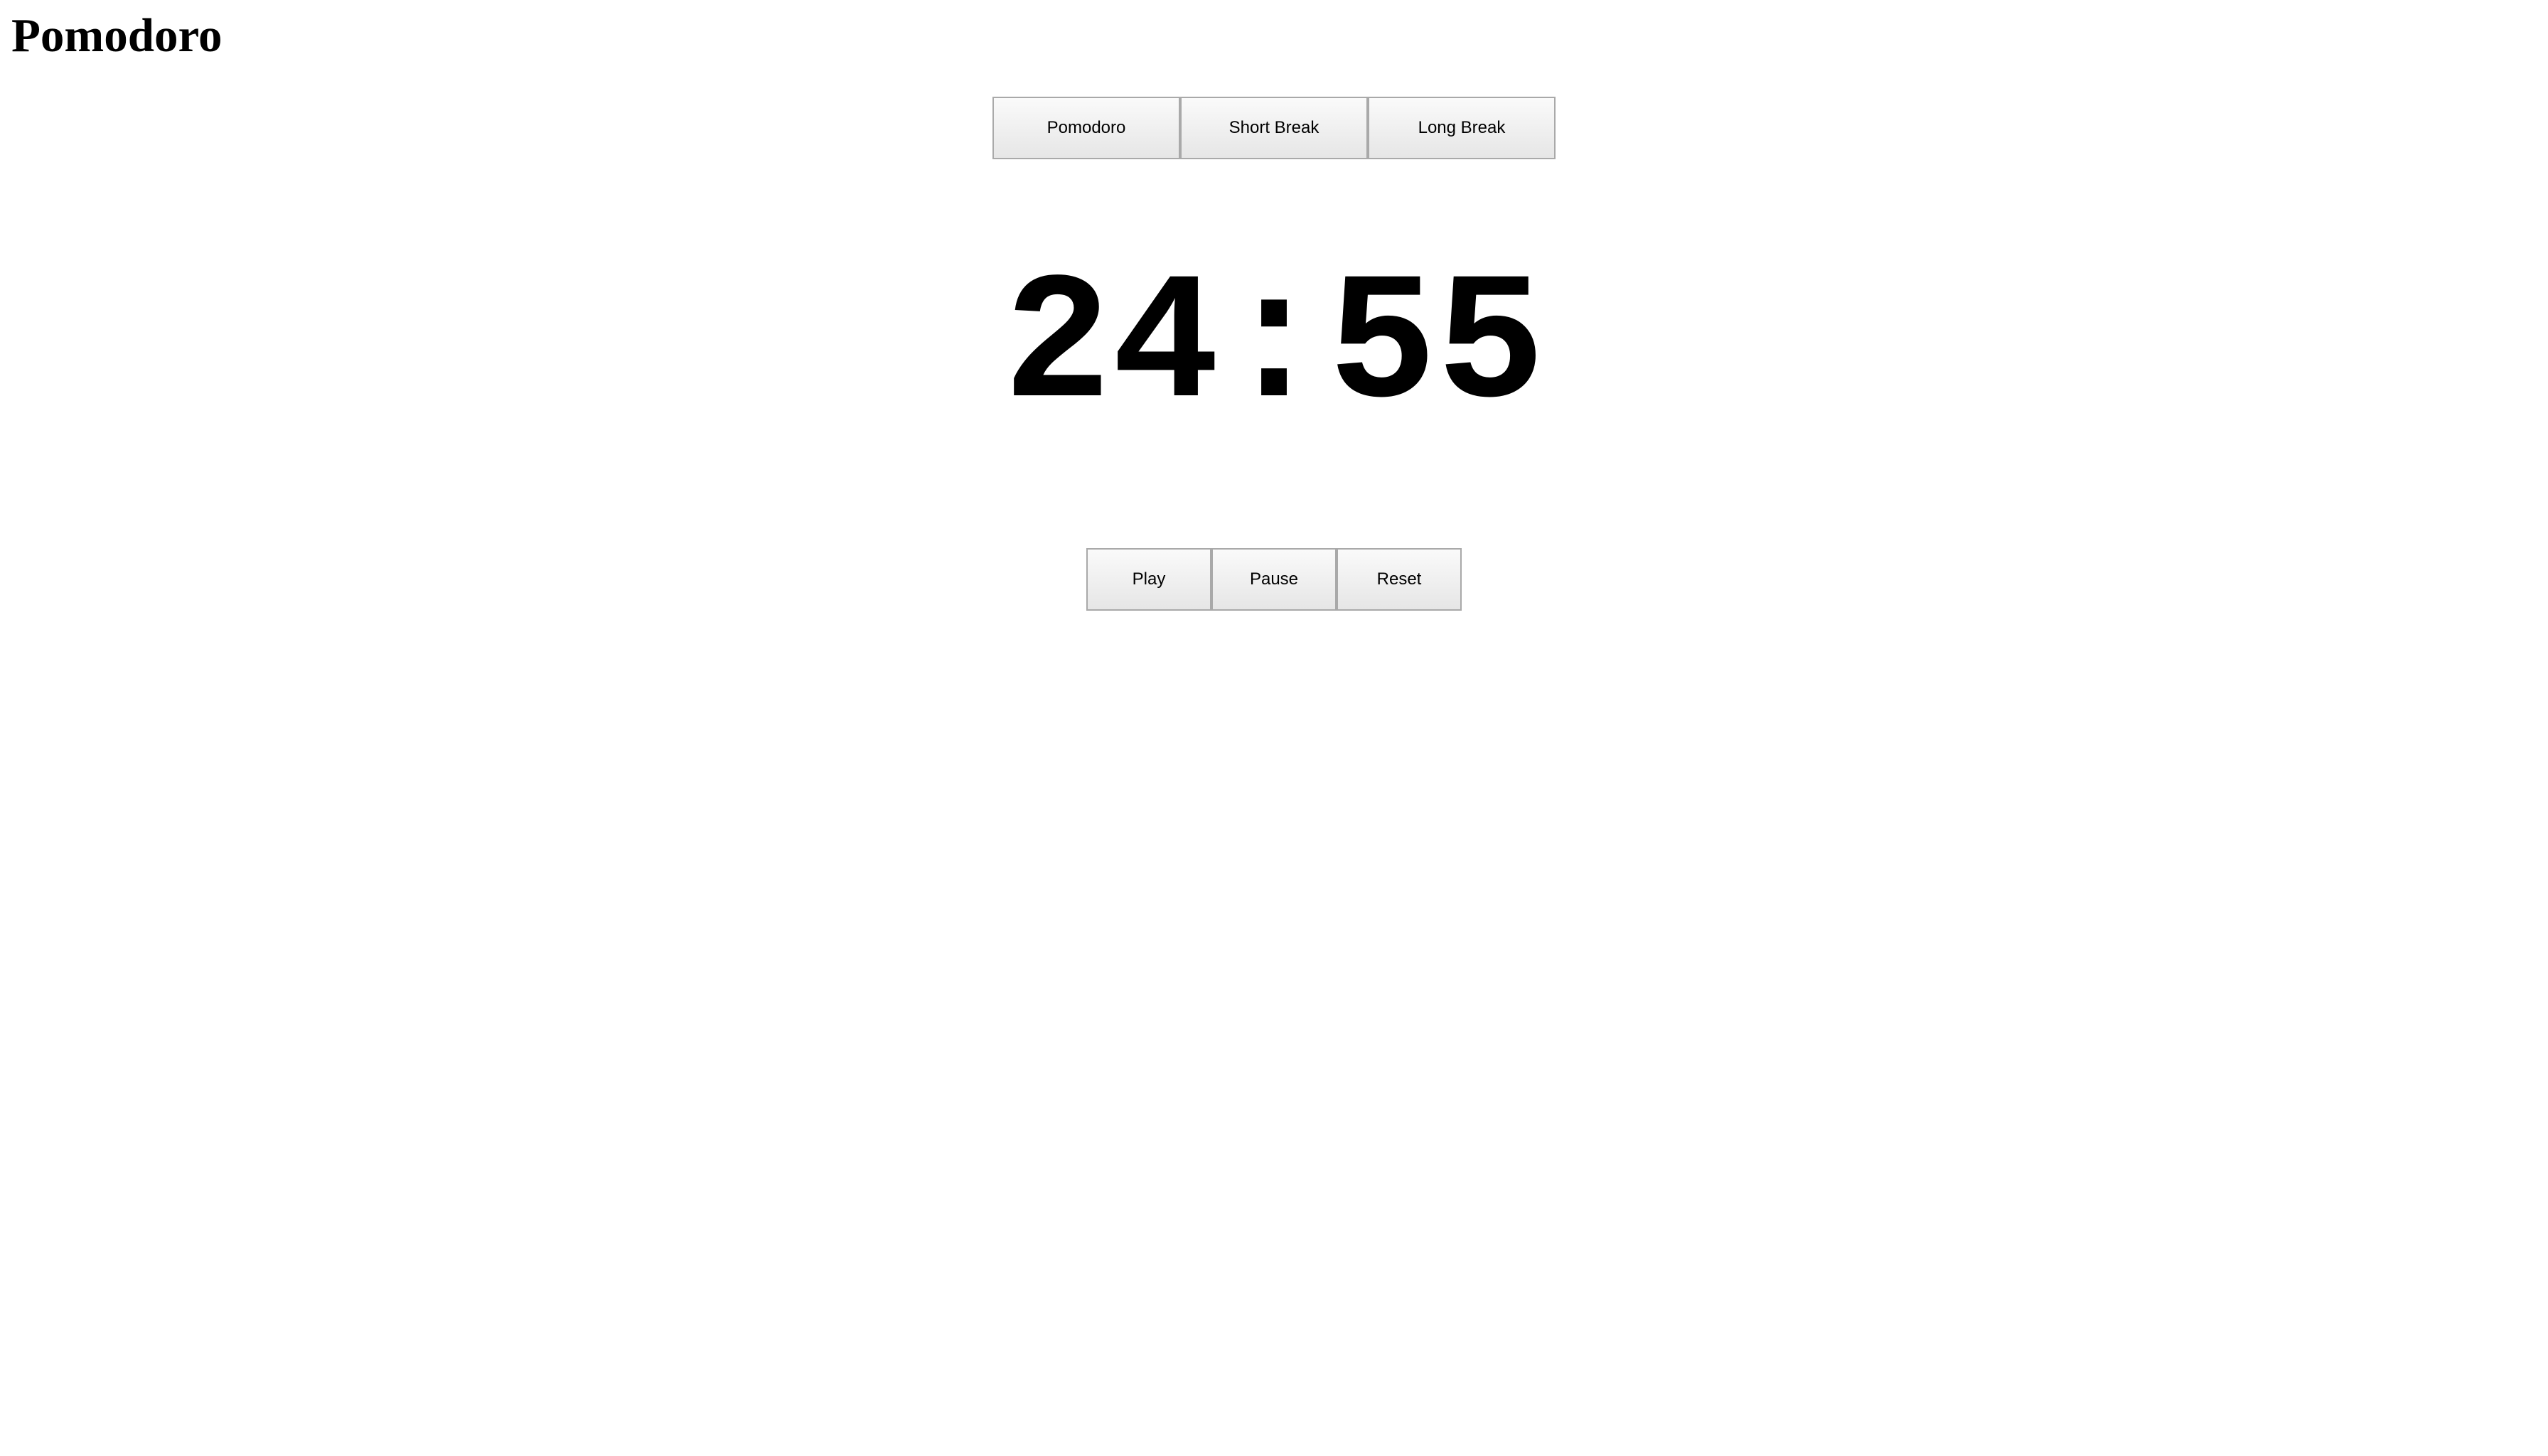  I want to click on pomodoro-mode-button: Pomodoro, so click(1086, 128).